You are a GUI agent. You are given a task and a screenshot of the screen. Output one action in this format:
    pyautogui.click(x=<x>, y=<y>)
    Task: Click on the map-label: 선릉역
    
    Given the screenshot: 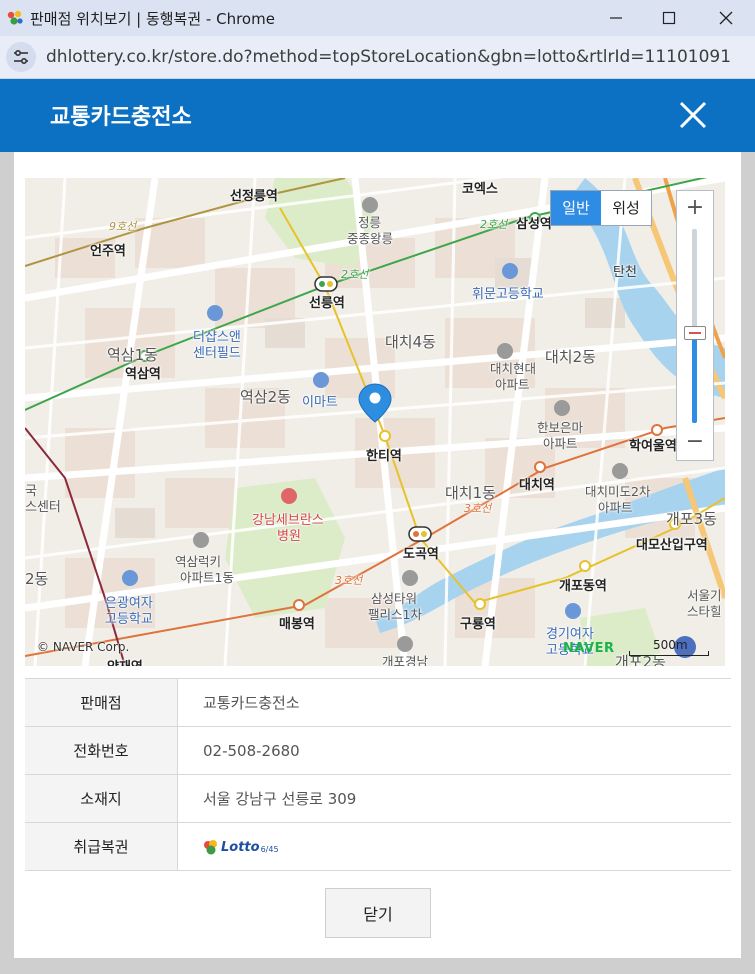 What is the action you would take?
    pyautogui.click(x=327, y=303)
    